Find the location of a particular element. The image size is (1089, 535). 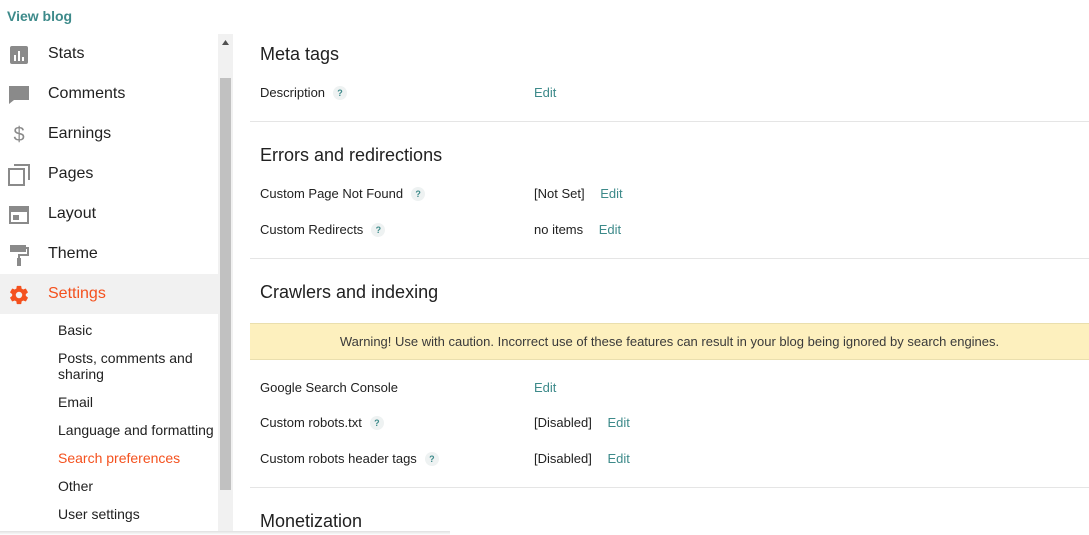

row-custom-redirects: Custom Redirects ? is located at coordinates (323, 229).